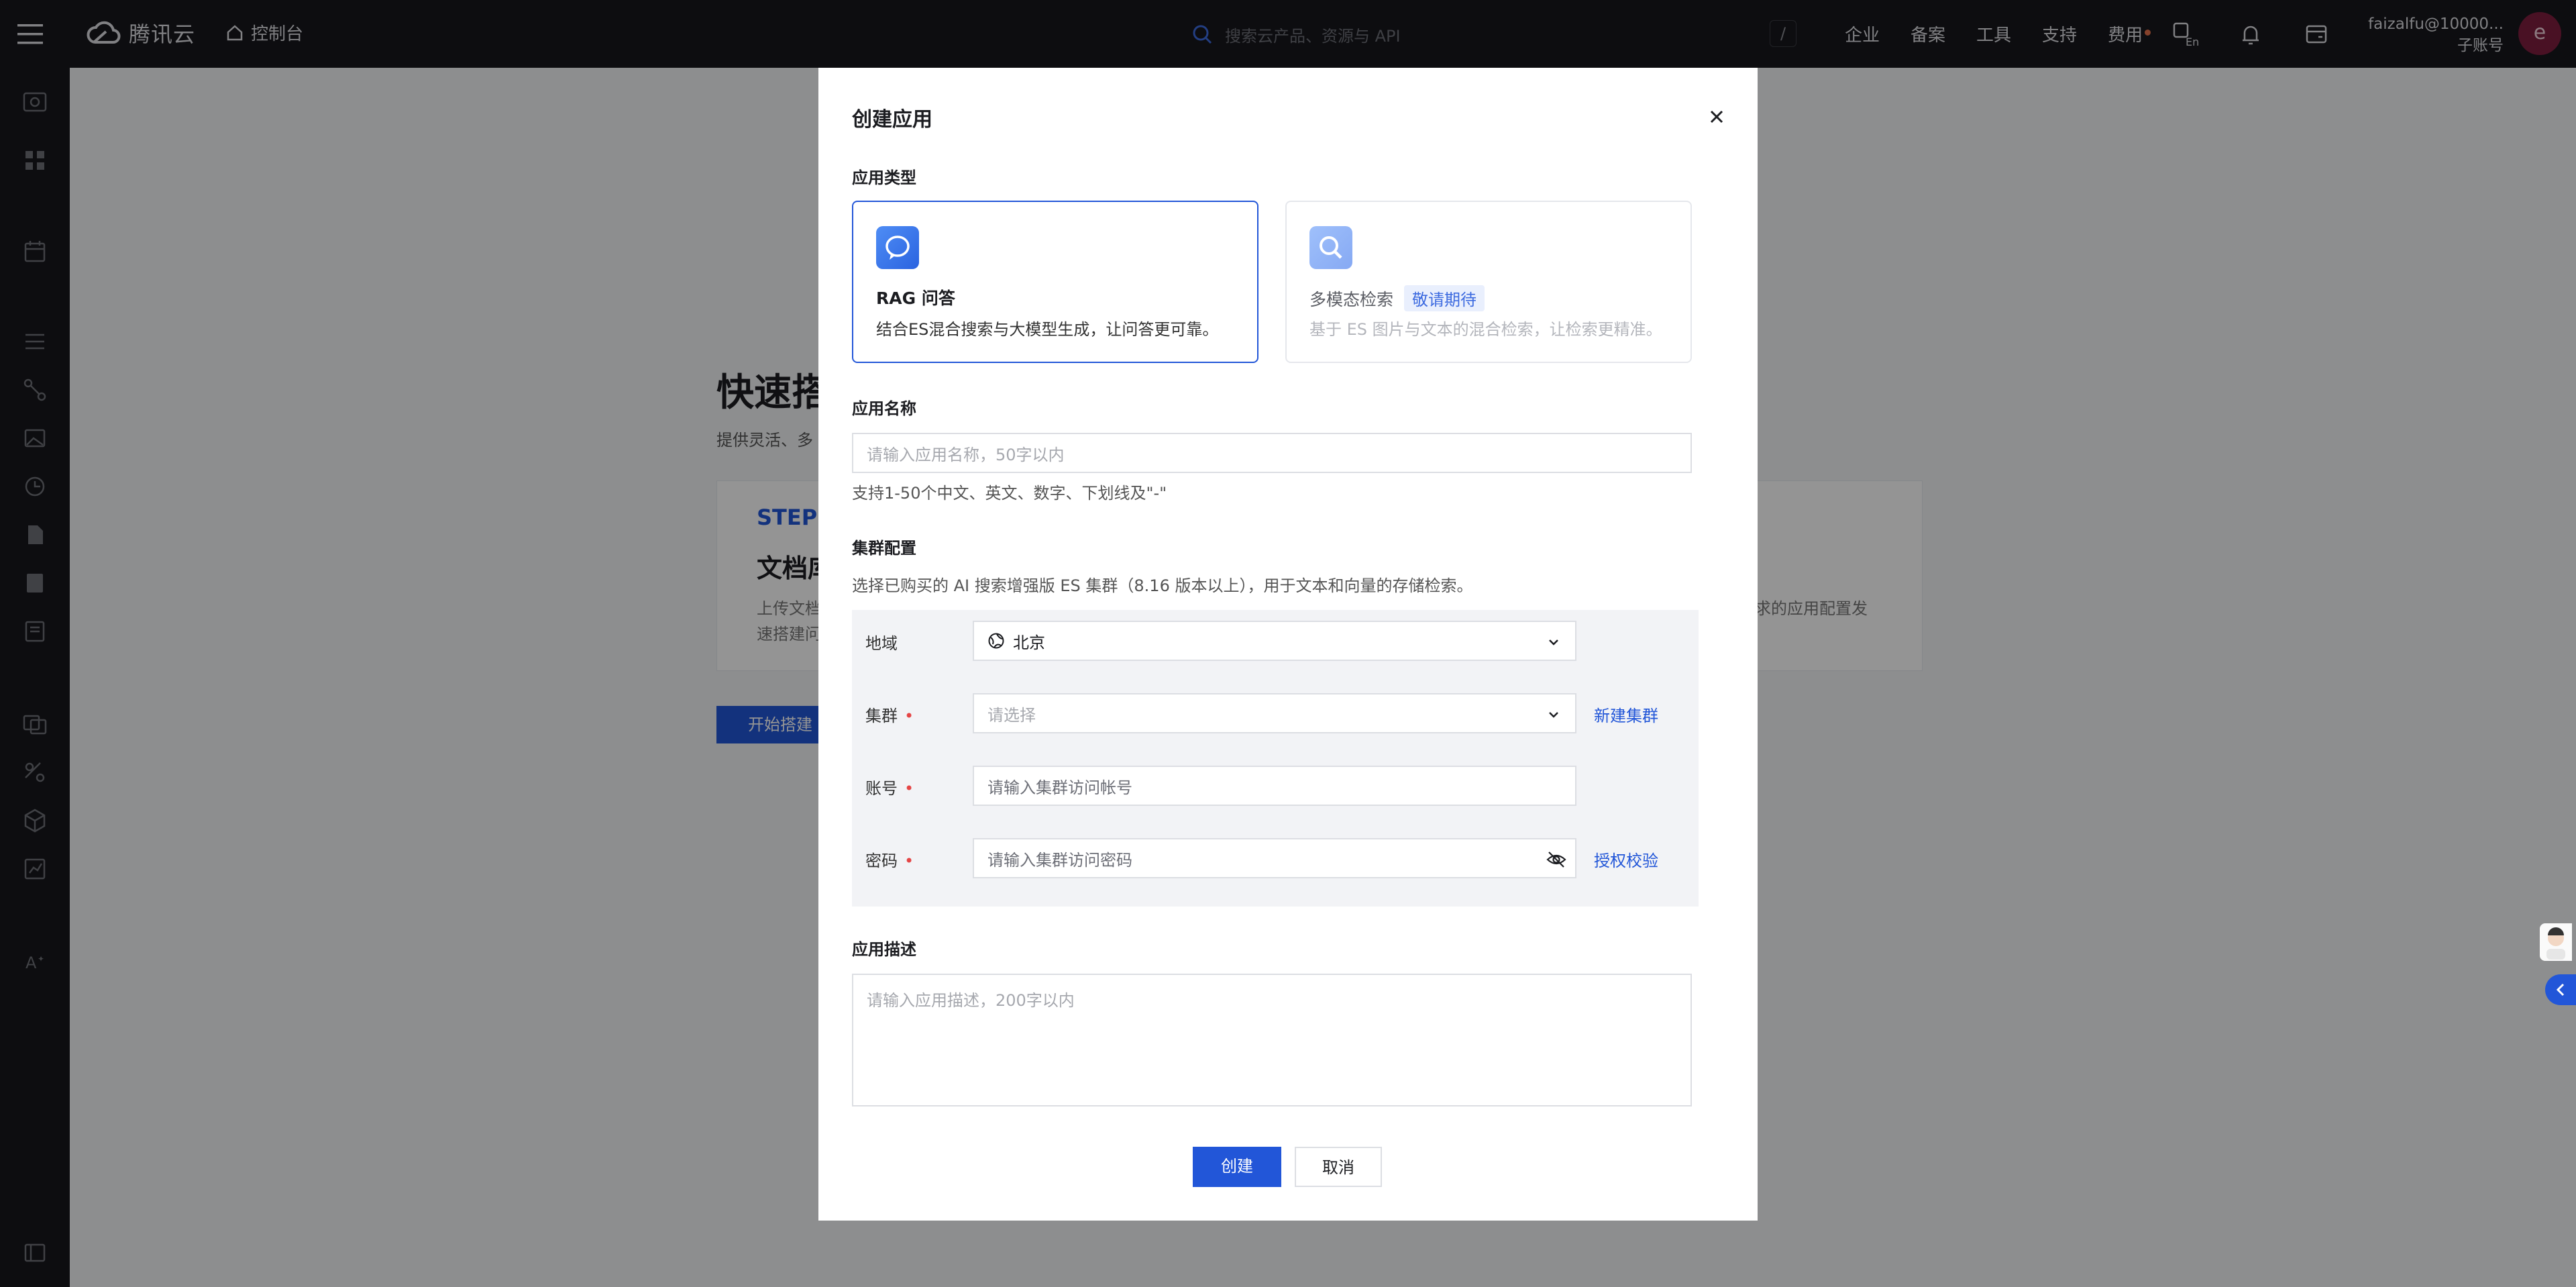 The height and width of the screenshot is (1287, 2576). I want to click on type-card-multimodal: 多模态检索 敬请期待 基于 ES 图片与文本的混合检索，让检索更精准。, so click(1488, 282).